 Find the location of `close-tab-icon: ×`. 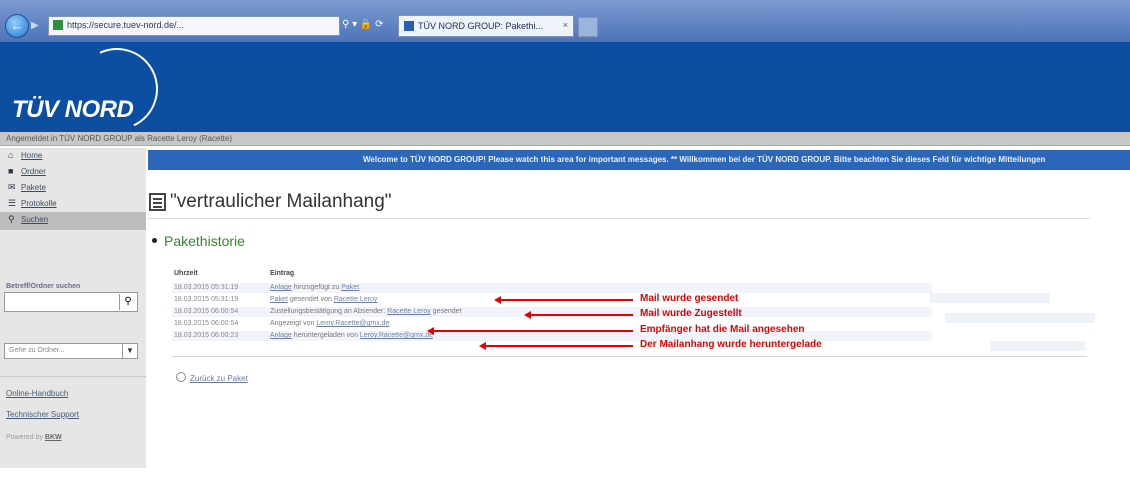

close-tab-icon: × is located at coordinates (565, 25).